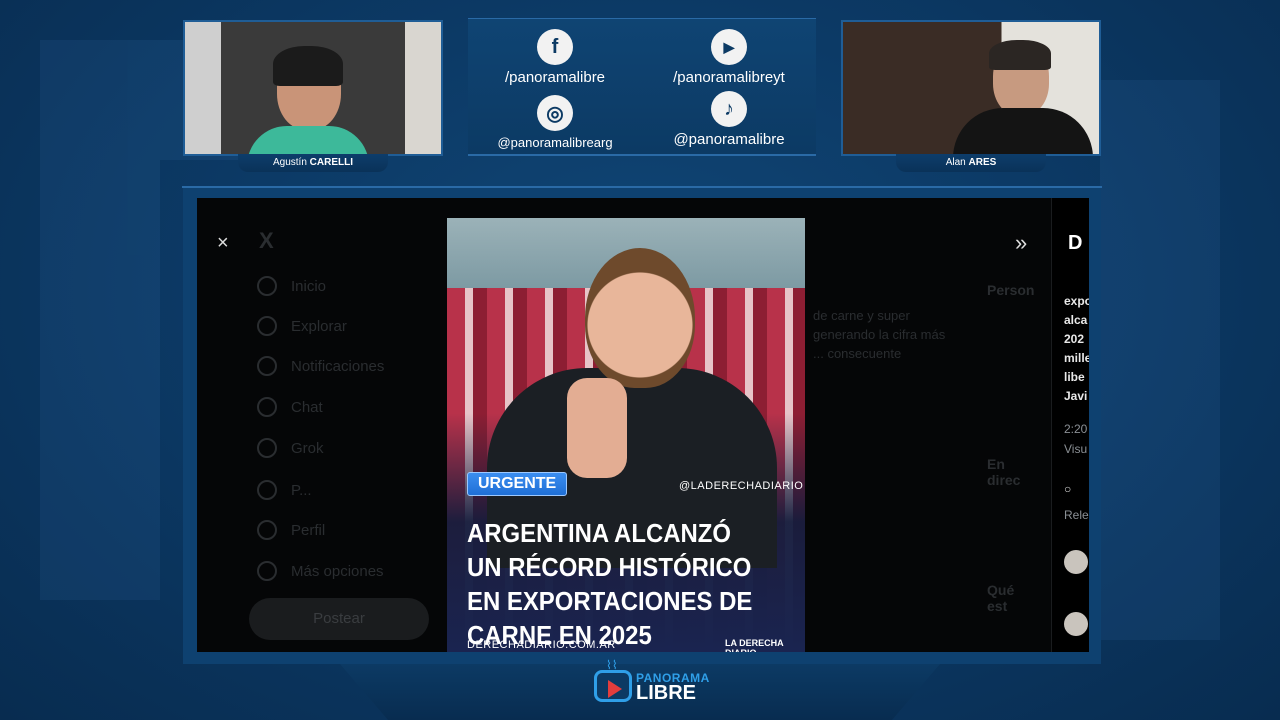  What do you see at coordinates (1067, 489) in the screenshot?
I see `reply-icon: ○` at bounding box center [1067, 489].